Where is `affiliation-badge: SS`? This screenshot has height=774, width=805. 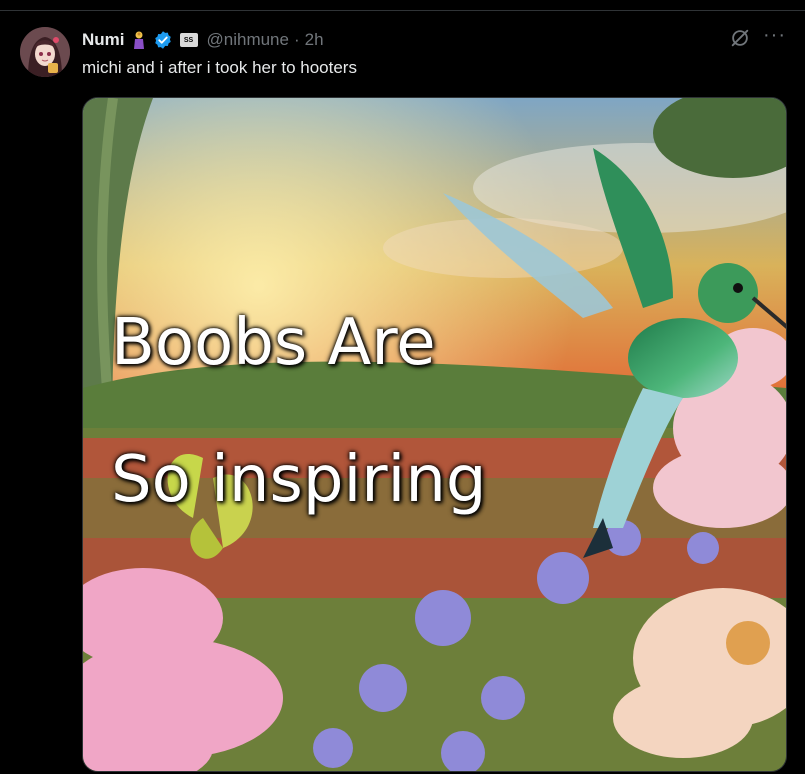 affiliation-badge: SS is located at coordinates (188, 40).